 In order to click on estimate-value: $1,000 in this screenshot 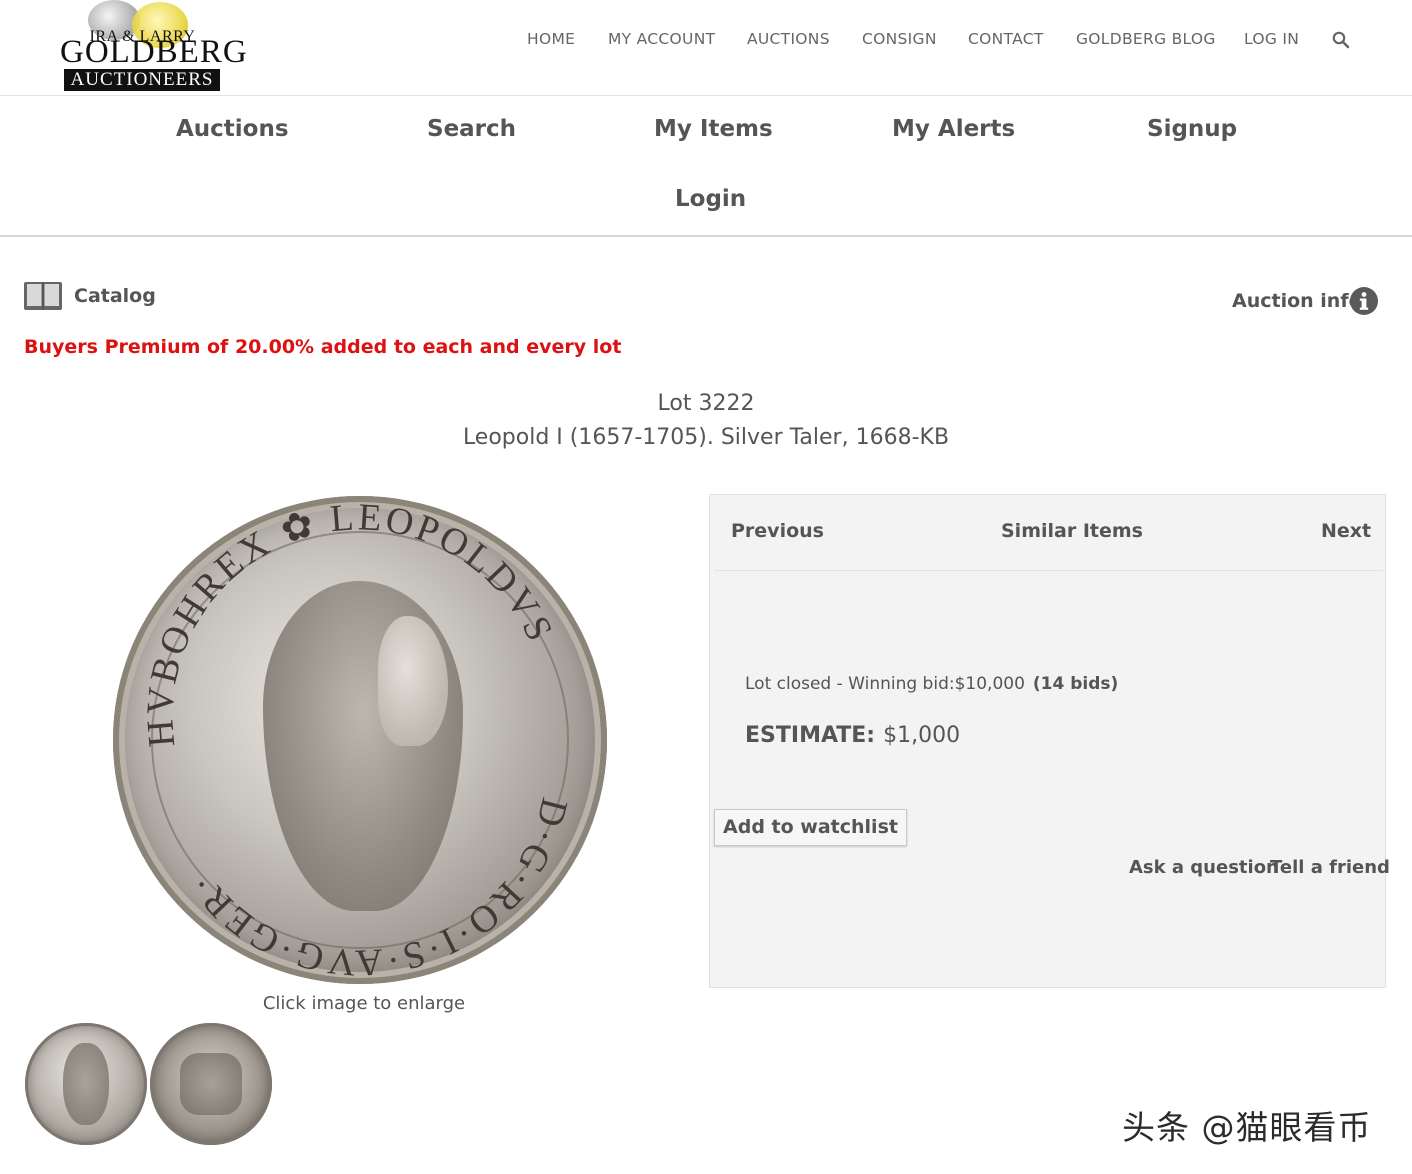, I will do `click(922, 735)`.